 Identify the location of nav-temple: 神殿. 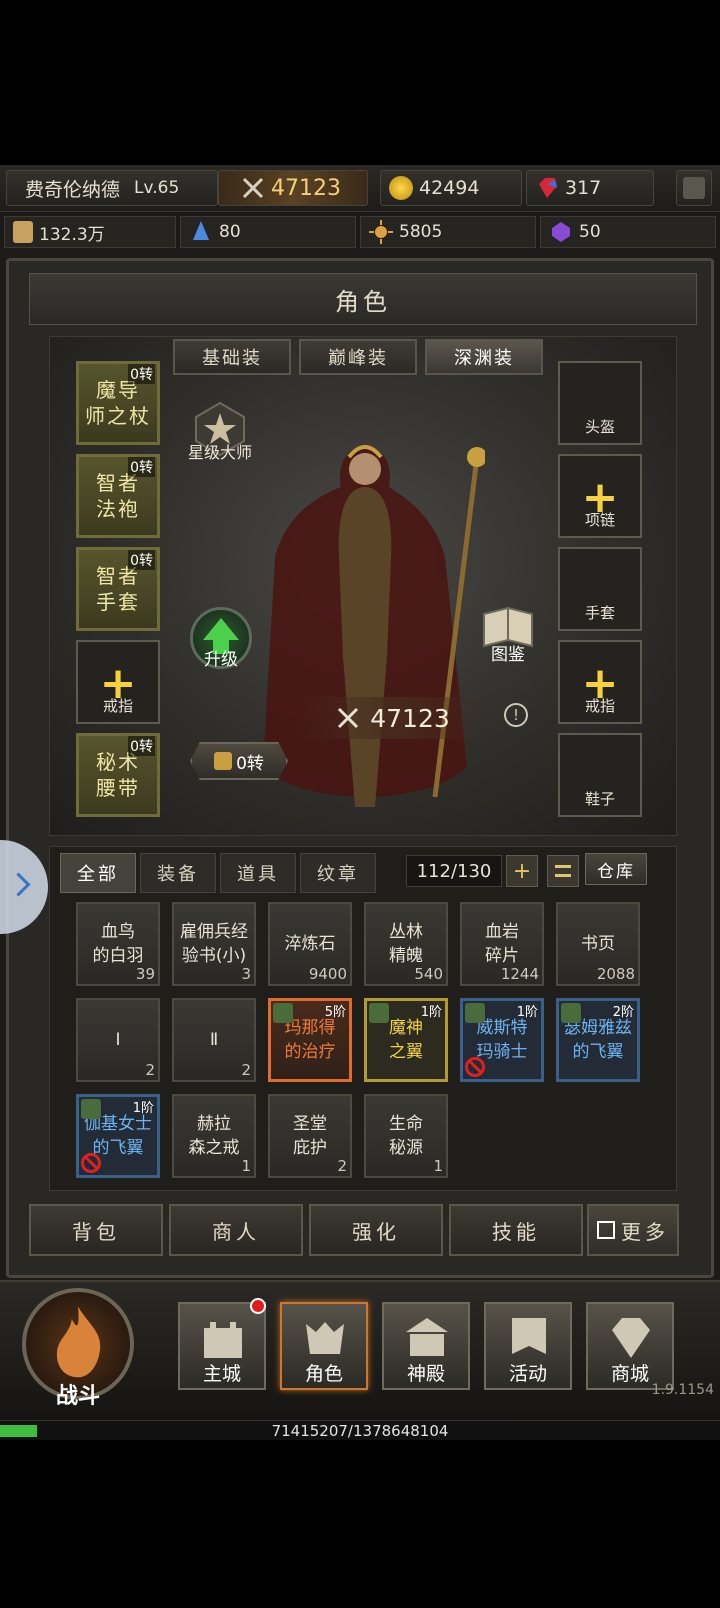
(426, 1346).